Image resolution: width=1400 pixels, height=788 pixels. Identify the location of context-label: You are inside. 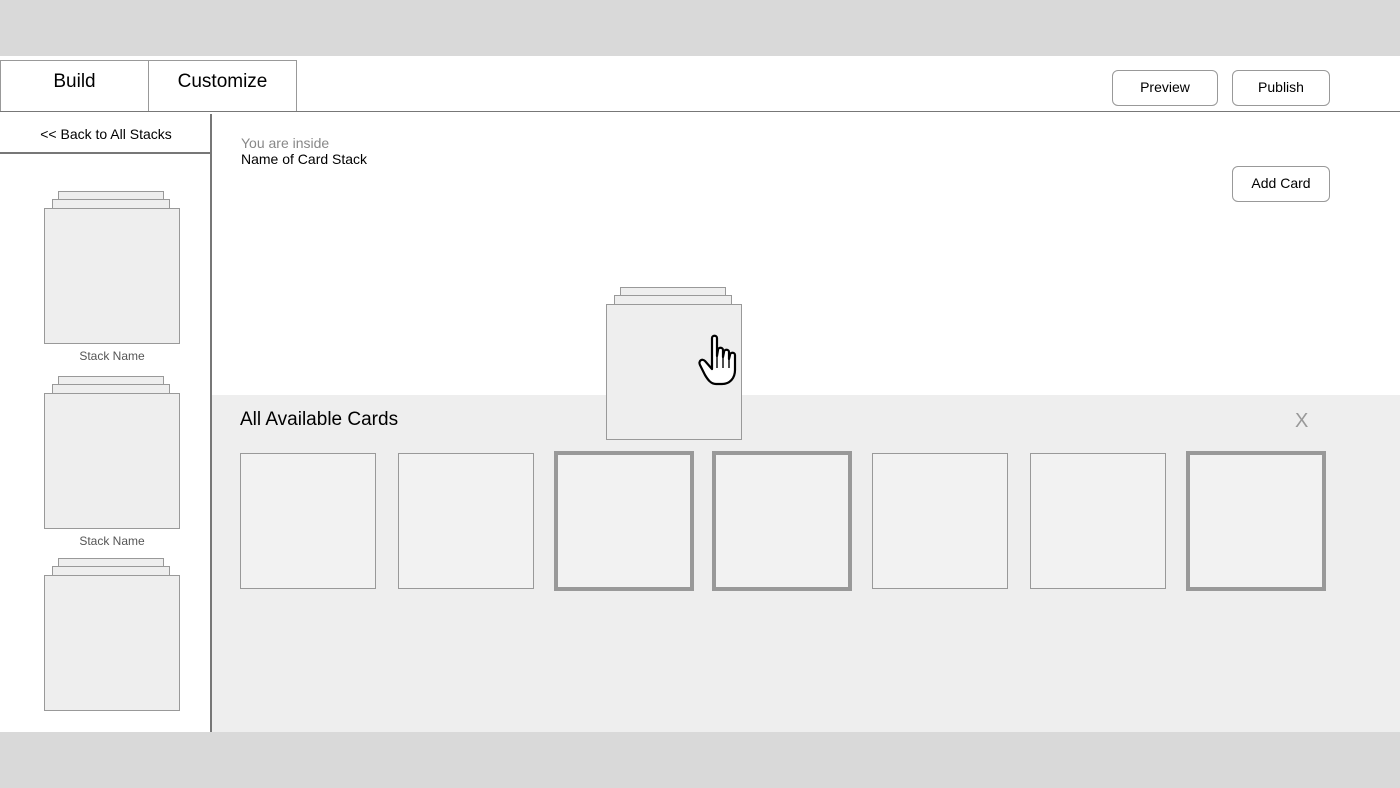
(285, 143).